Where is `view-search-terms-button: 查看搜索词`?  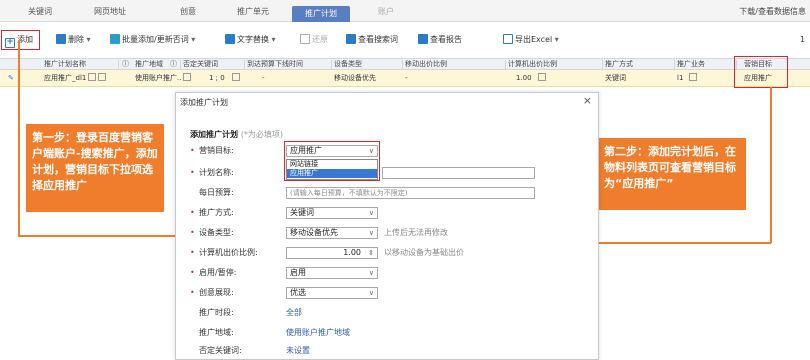
view-search-terms-button: 查看搜索词 is located at coordinates (372, 40).